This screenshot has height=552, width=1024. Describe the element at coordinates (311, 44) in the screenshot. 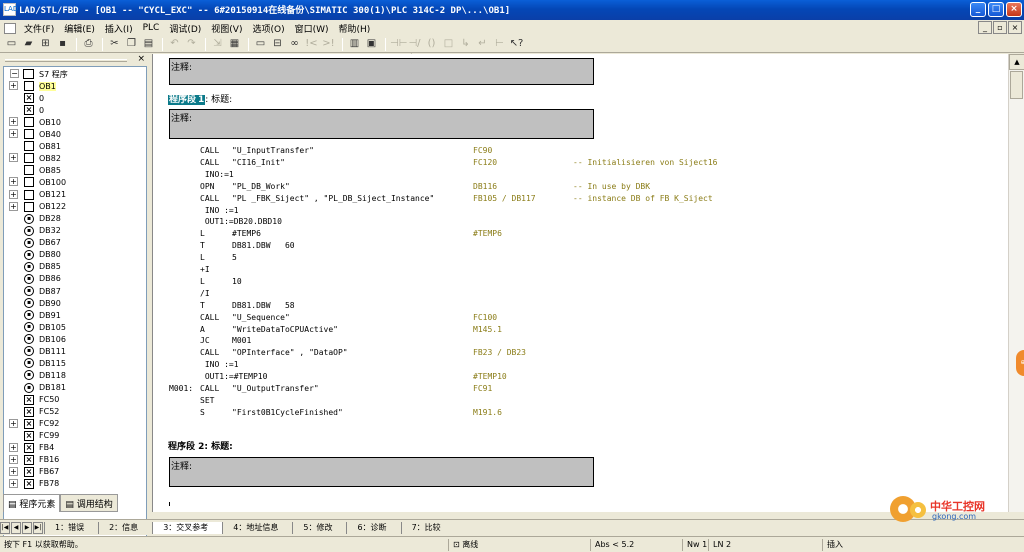

I see `address-icon: !<` at that location.